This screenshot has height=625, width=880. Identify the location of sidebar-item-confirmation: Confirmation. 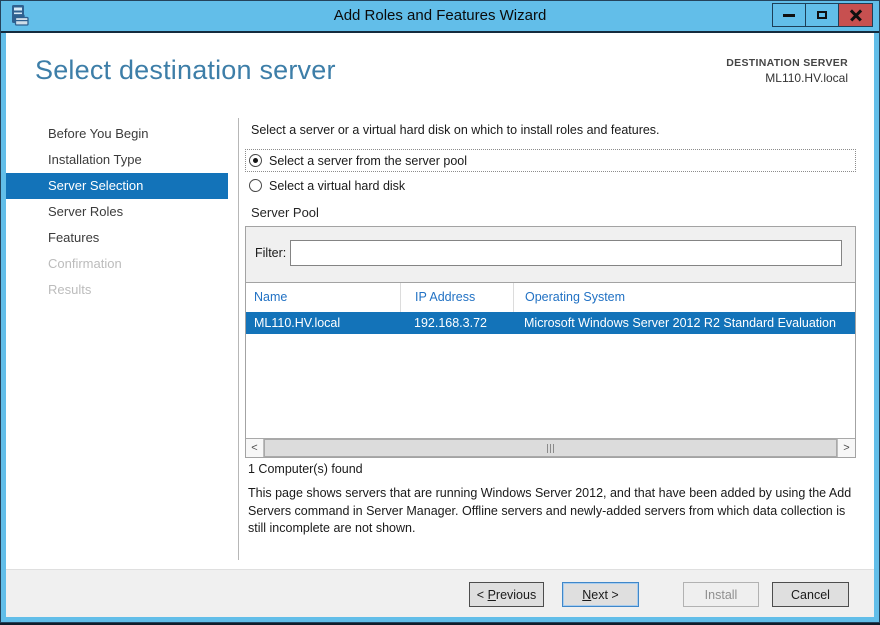
(85, 263).